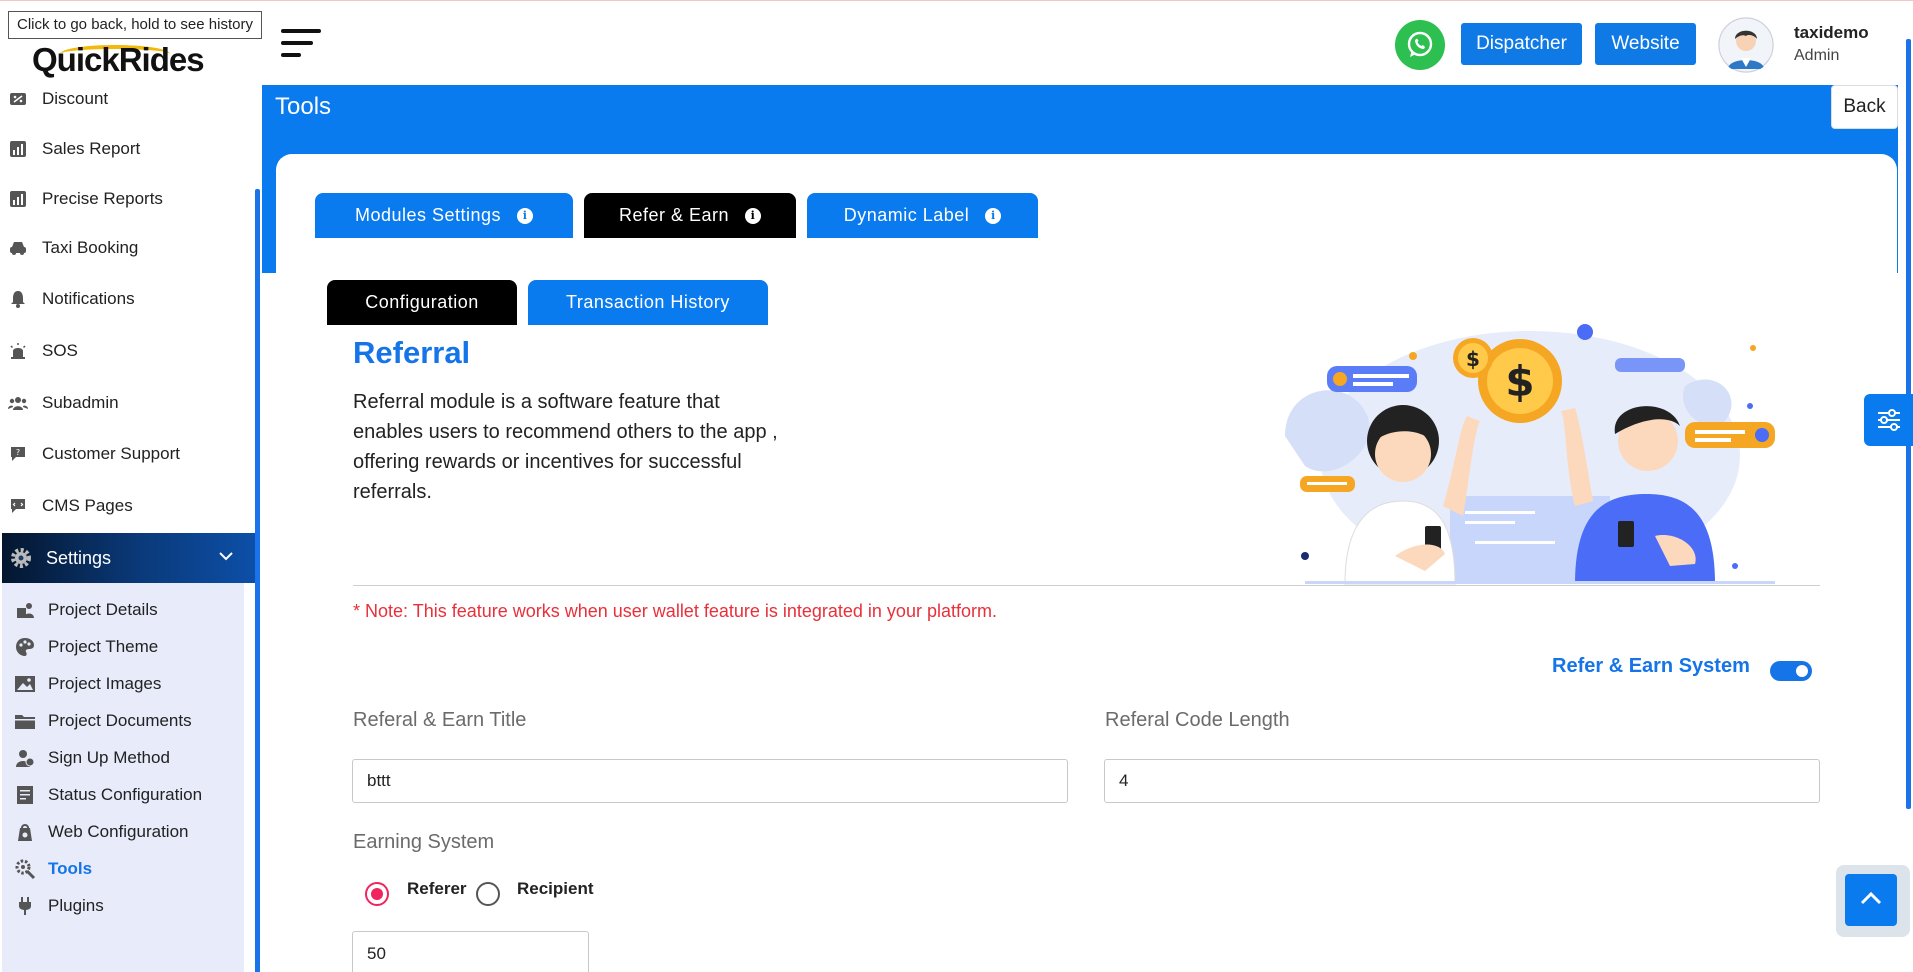 This screenshot has height=972, width=1913. What do you see at coordinates (1462, 781) in the screenshot?
I see `code-length-input` at bounding box center [1462, 781].